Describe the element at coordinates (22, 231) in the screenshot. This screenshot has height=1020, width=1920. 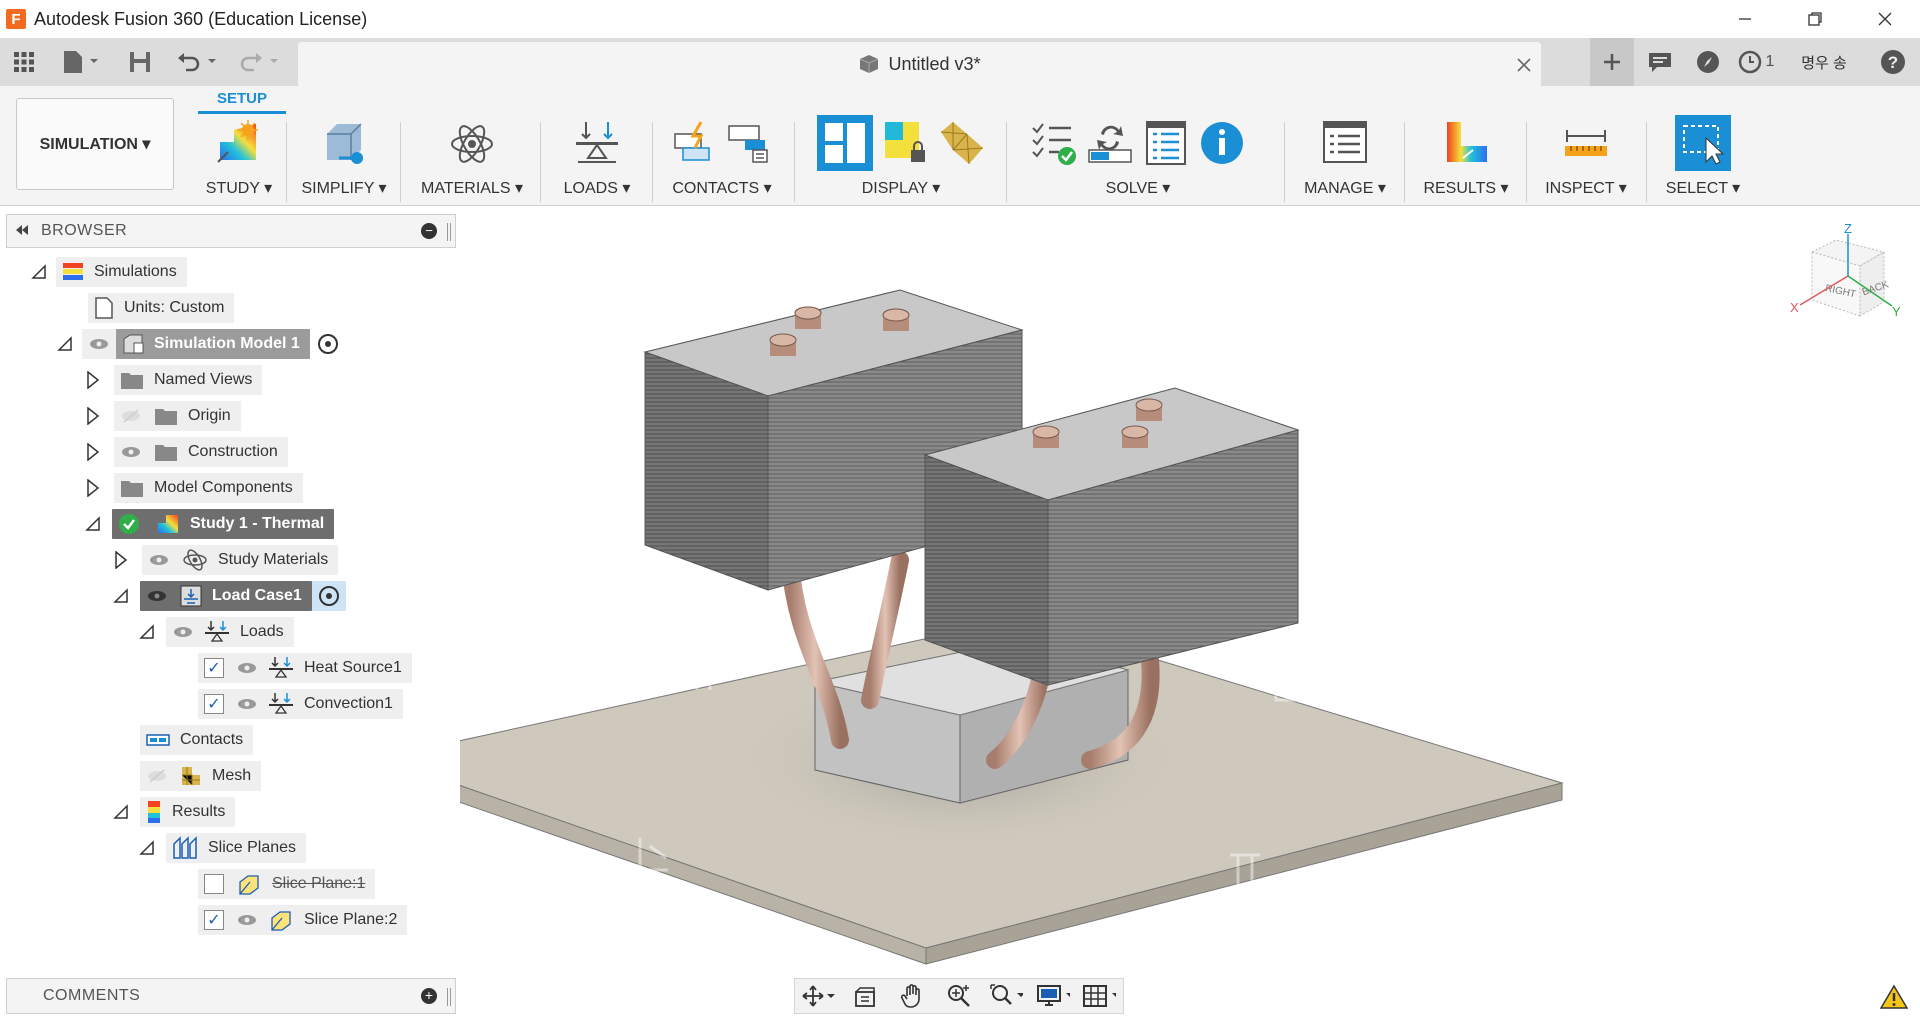
I see `collapse-browser-button` at that location.